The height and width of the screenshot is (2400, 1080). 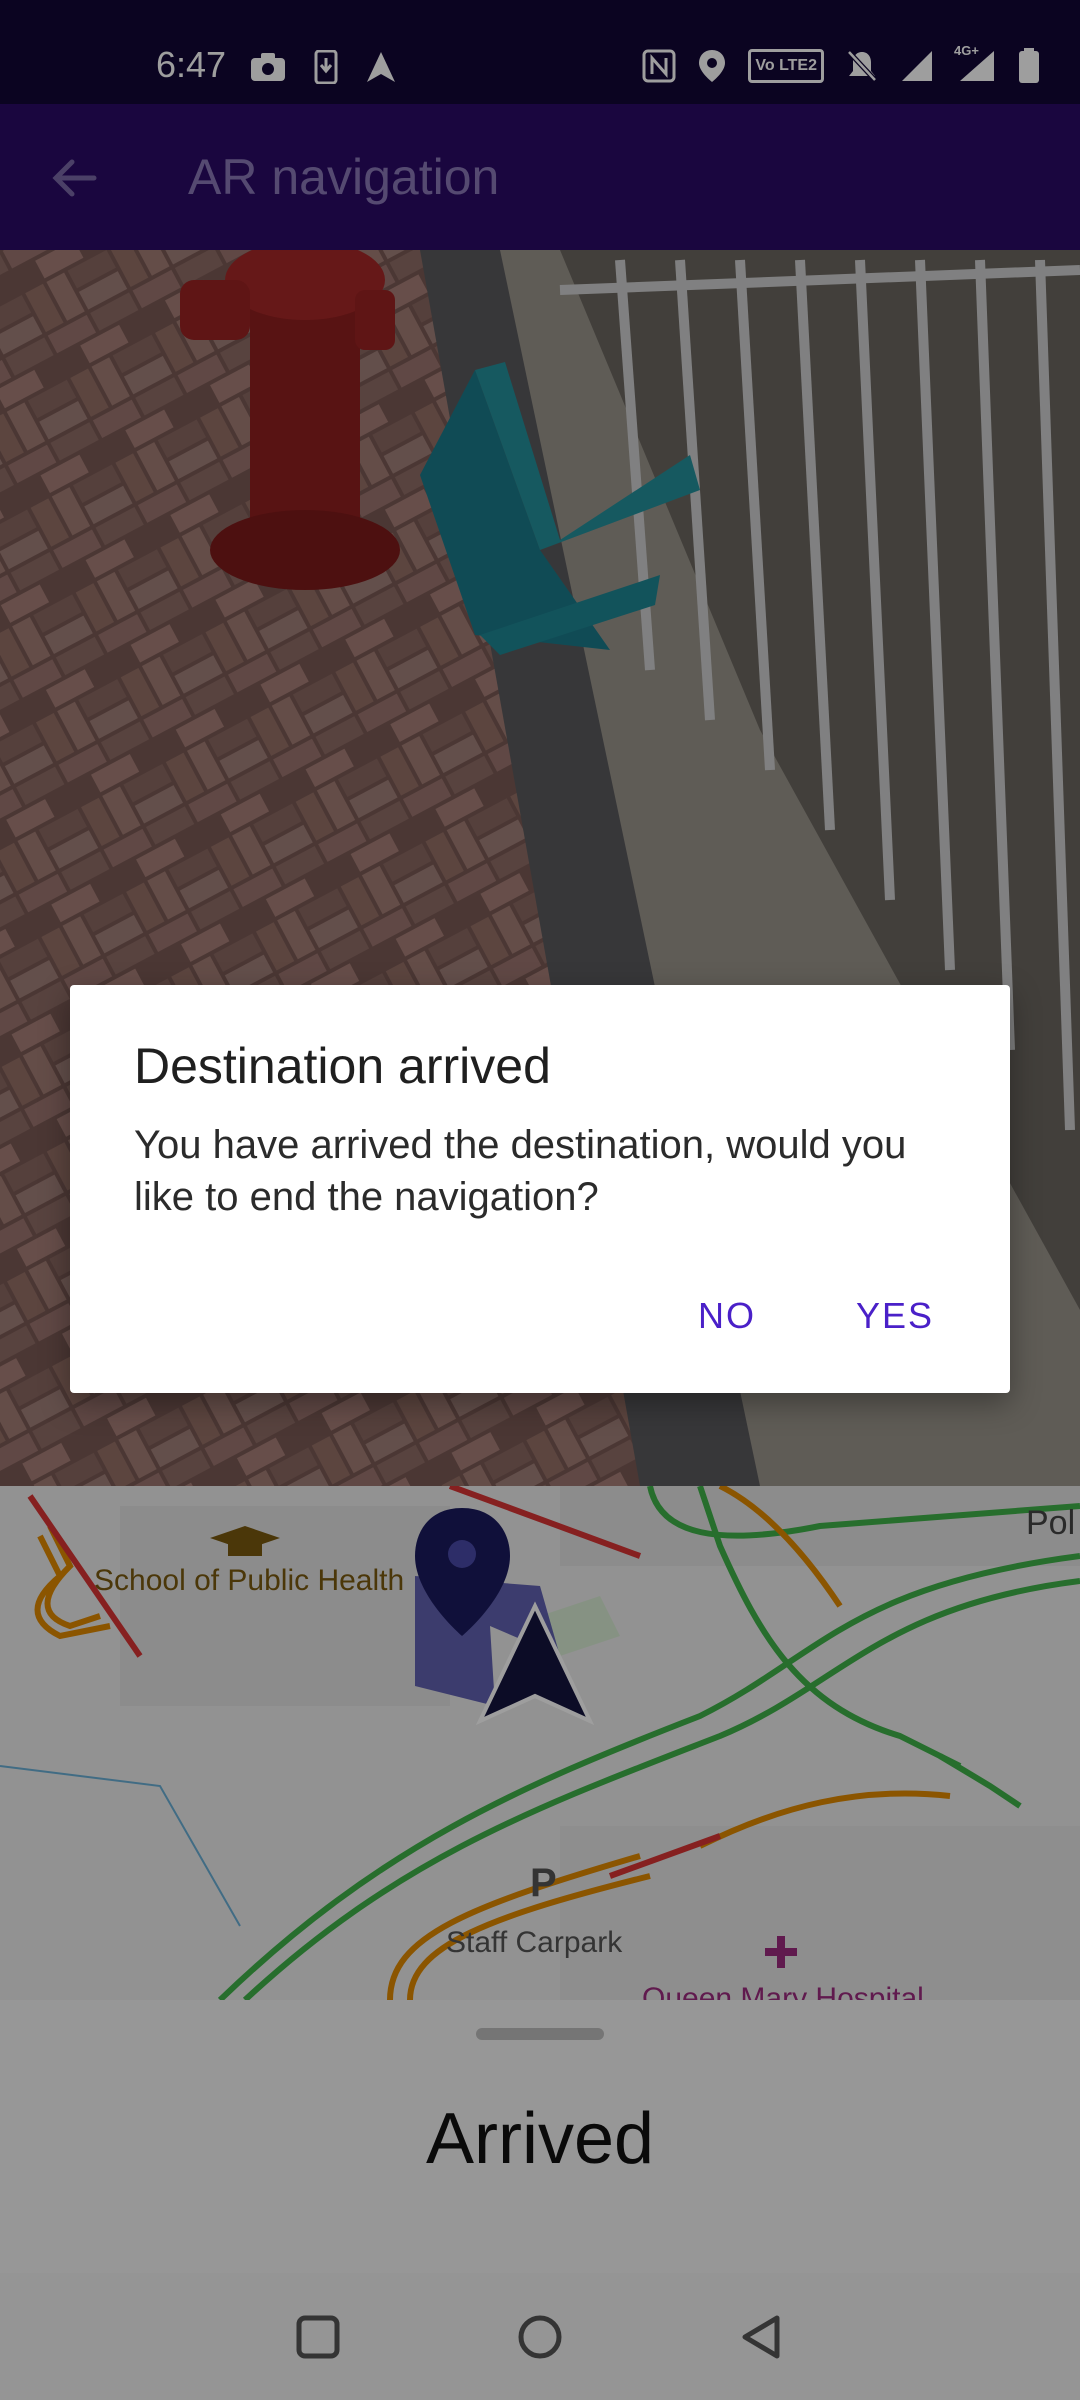 What do you see at coordinates (895, 1316) in the screenshot?
I see `yes-button: YES` at bounding box center [895, 1316].